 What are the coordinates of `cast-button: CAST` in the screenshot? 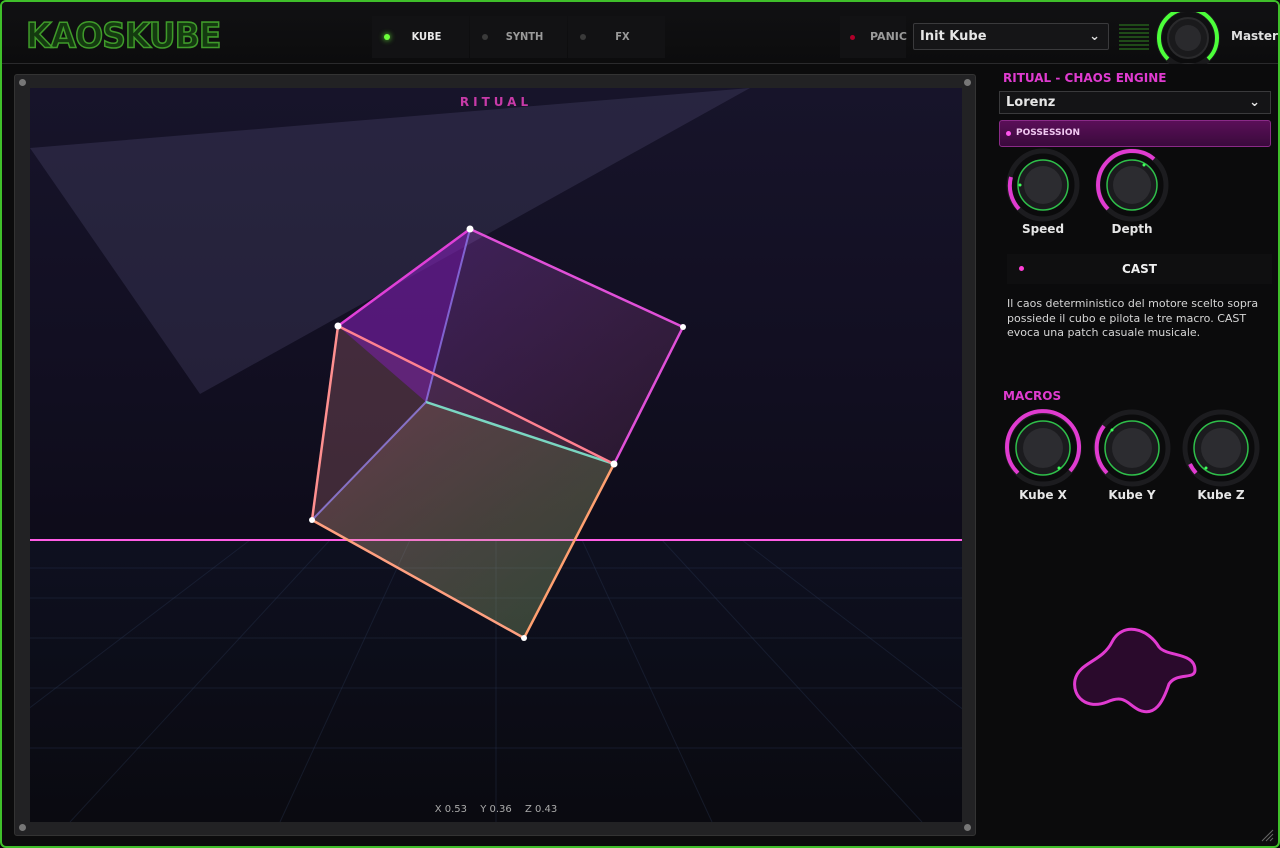 It's located at (1139, 269).